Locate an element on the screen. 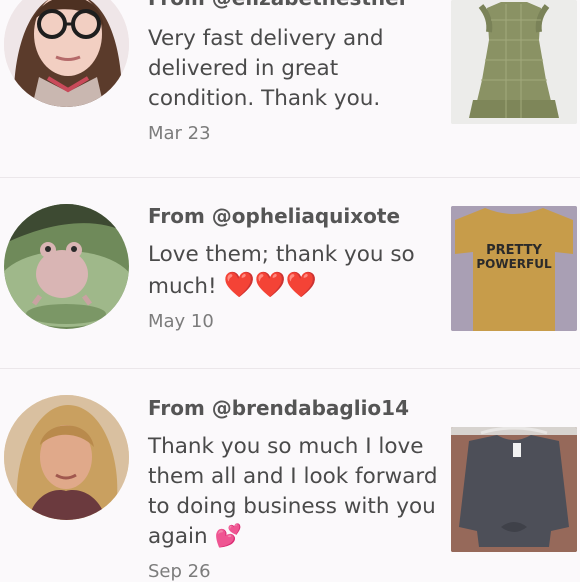 The image size is (580, 582). heart-emoji-icon: ❤️❤️❤️ is located at coordinates (270, 284).